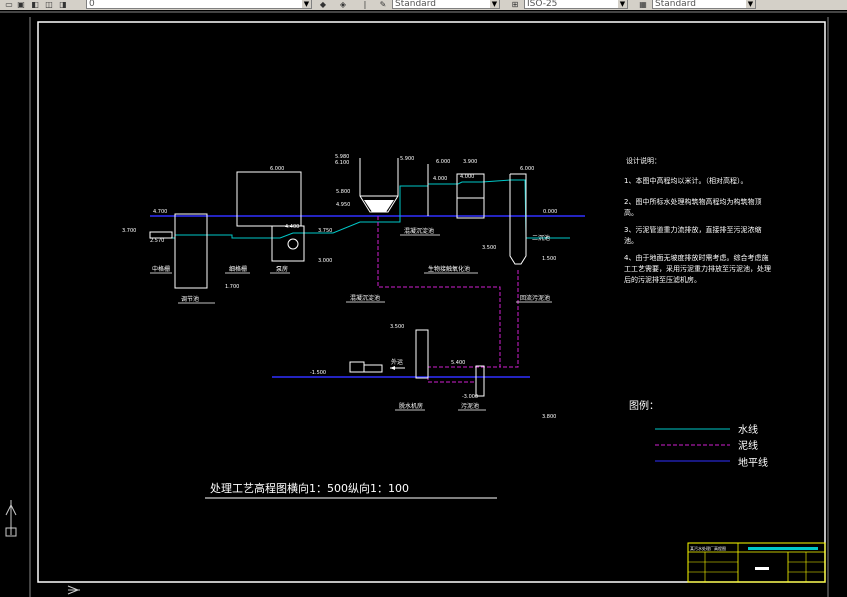  Describe the element at coordinates (470, 196) in the screenshot. I see `secondary-clarifier` at that location.